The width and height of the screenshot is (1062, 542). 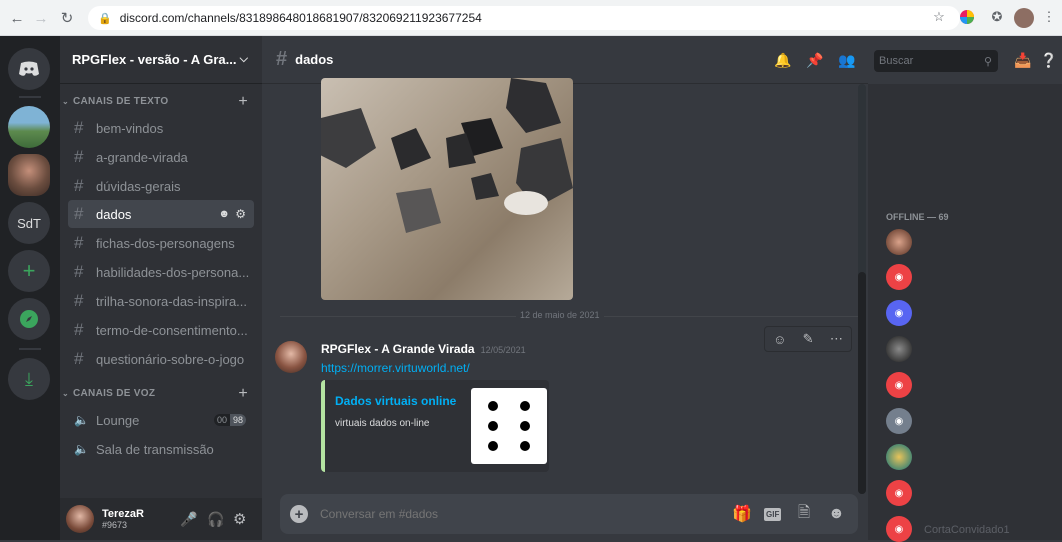 What do you see at coordinates (987, 61) in the screenshot?
I see `search-icon: ⚲` at bounding box center [987, 61].